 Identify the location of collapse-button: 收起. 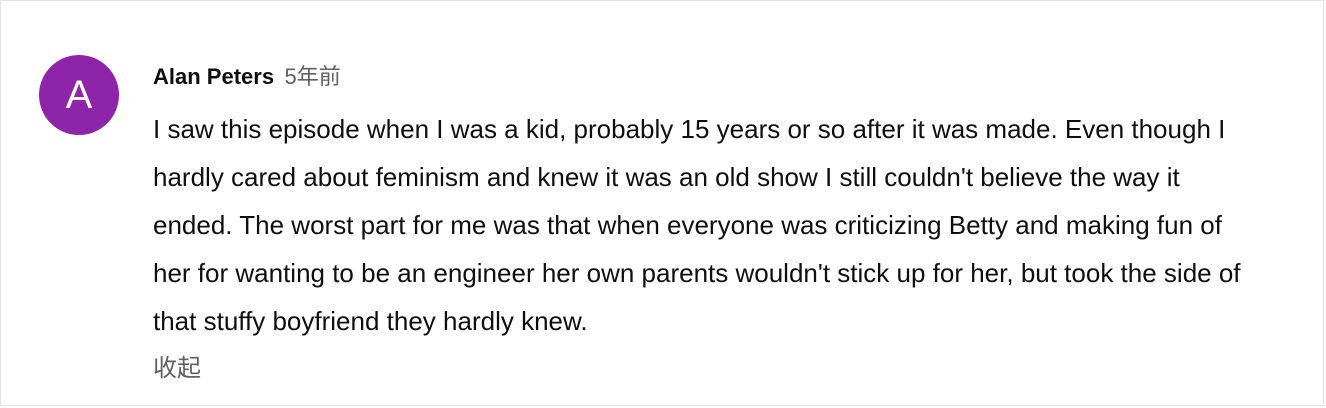
(177, 369).